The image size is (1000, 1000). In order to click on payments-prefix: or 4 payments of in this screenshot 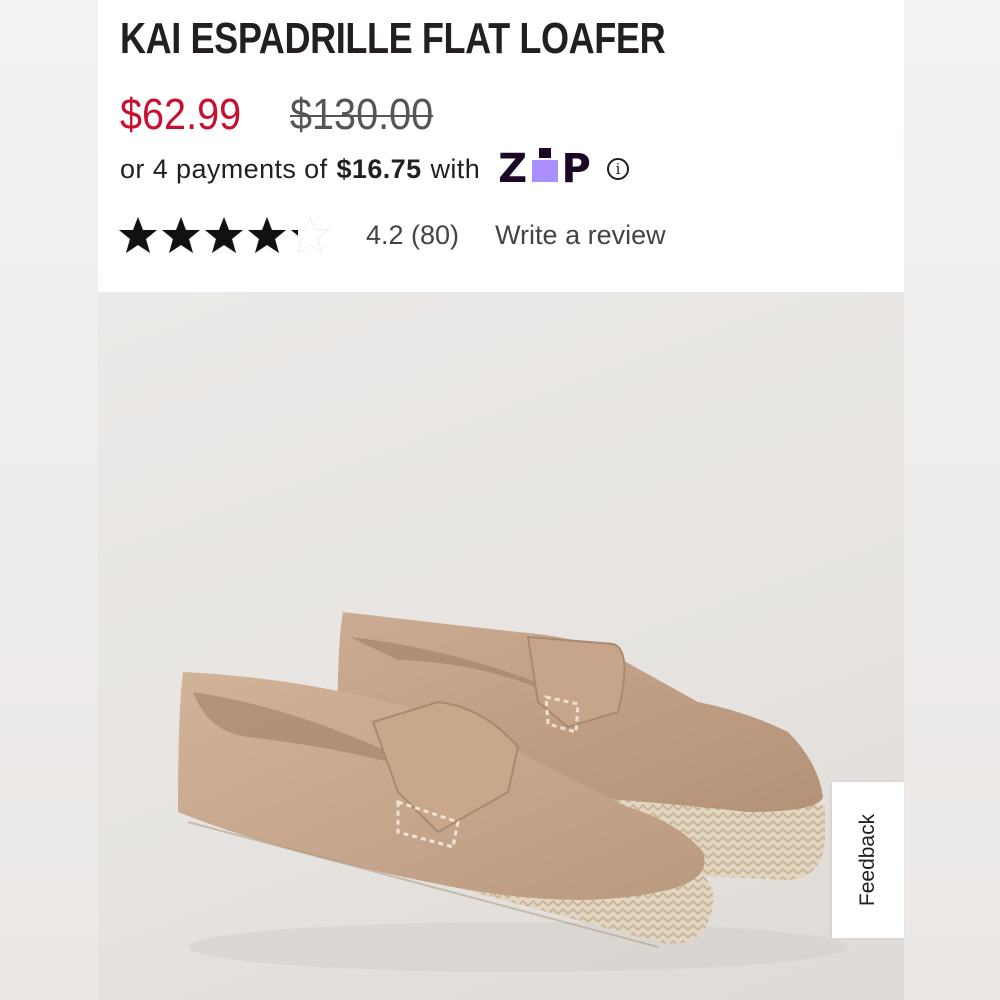, I will do `click(224, 168)`.